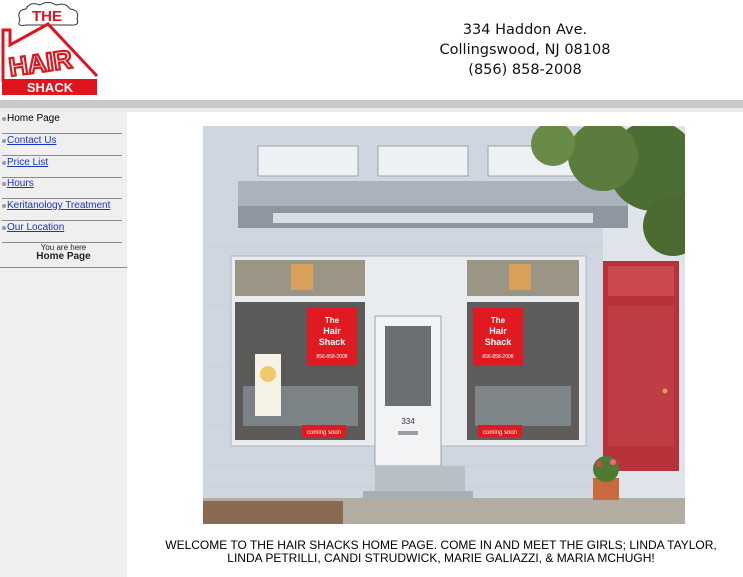  Describe the element at coordinates (371, 104) in the screenshot. I see `header-divider-dark` at that location.